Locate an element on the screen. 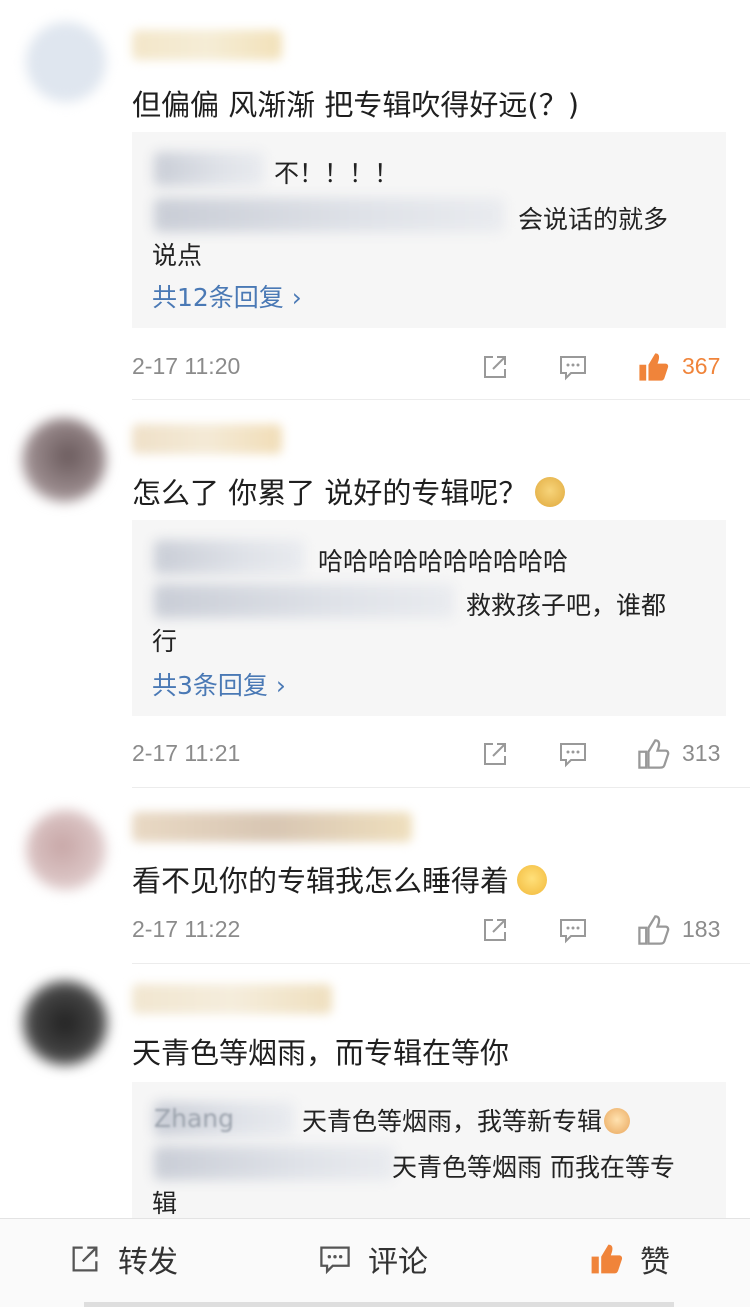  sleepy-emoji-icon is located at coordinates (532, 880).